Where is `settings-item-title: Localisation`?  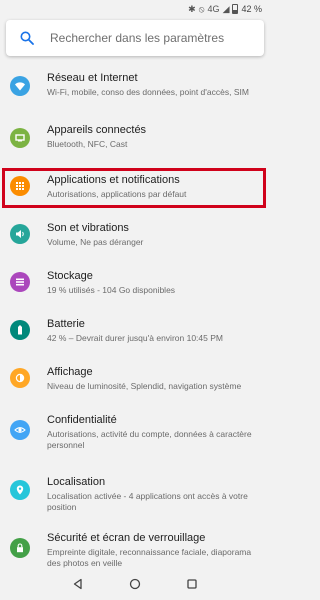
settings-item-title: Localisation is located at coordinates (76, 482).